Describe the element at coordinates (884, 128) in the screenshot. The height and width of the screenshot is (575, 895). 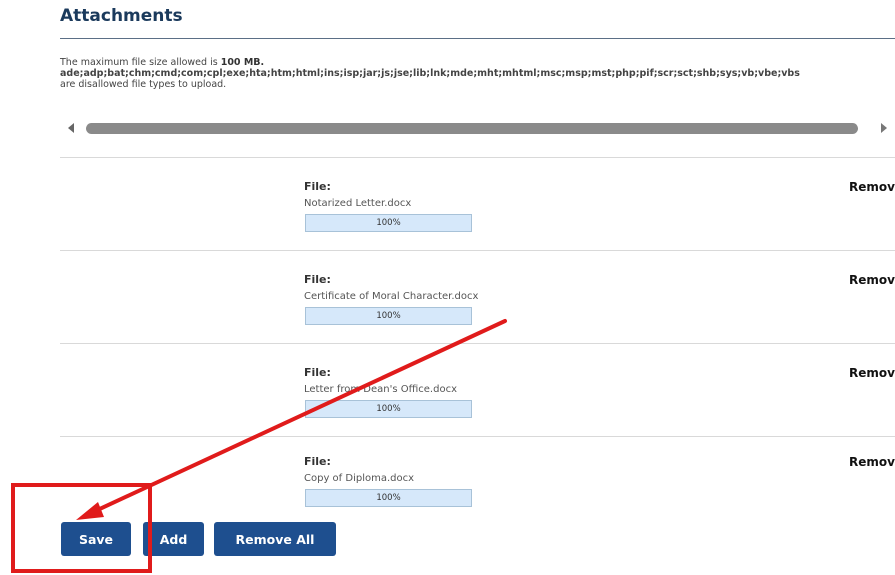
I see `scroll-right-arrow-icon` at that location.